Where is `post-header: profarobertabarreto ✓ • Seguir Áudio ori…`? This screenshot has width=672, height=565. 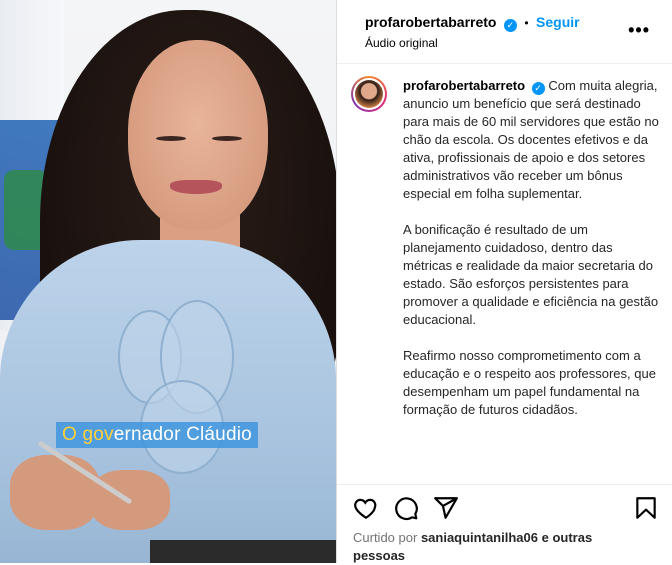
post-header: profarobertabarreto ✓ • Seguir Áudio ori… is located at coordinates (504, 32).